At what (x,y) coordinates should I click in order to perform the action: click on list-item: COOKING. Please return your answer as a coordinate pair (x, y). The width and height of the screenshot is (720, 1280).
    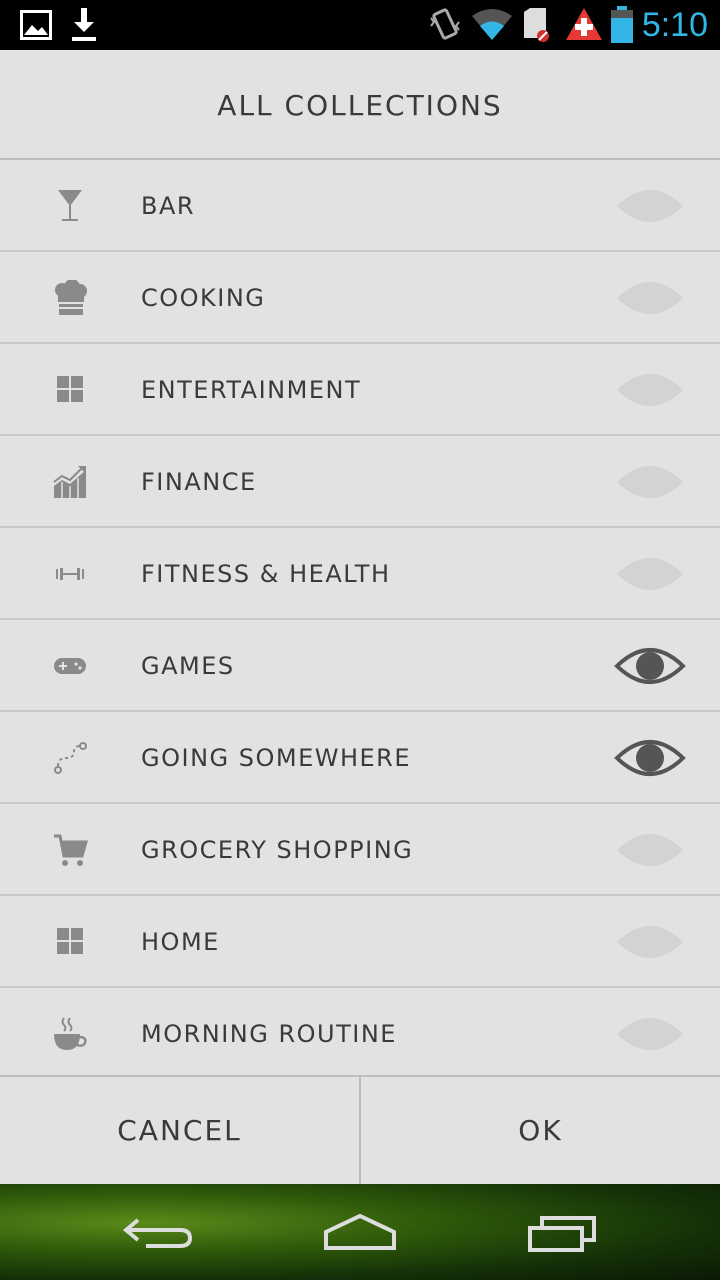
    Looking at the image, I should click on (360, 298).